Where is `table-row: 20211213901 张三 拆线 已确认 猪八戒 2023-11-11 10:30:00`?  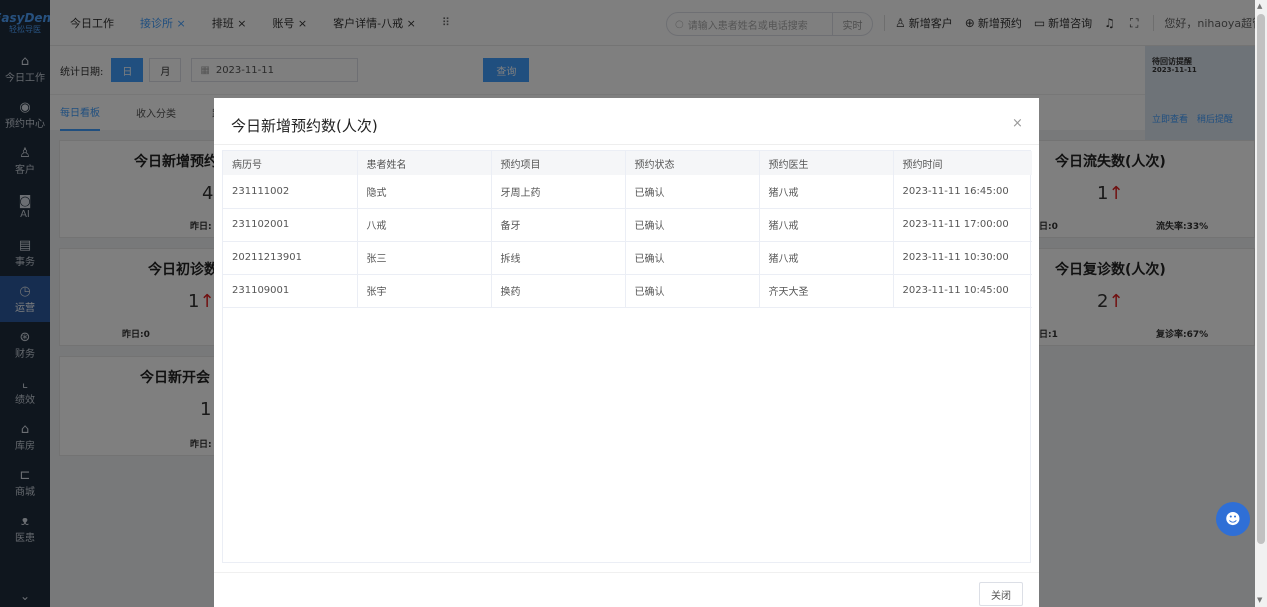 table-row: 20211213901 张三 拆线 已确认 猪八戒 2023-11-11 10:30:00 is located at coordinates (627, 258).